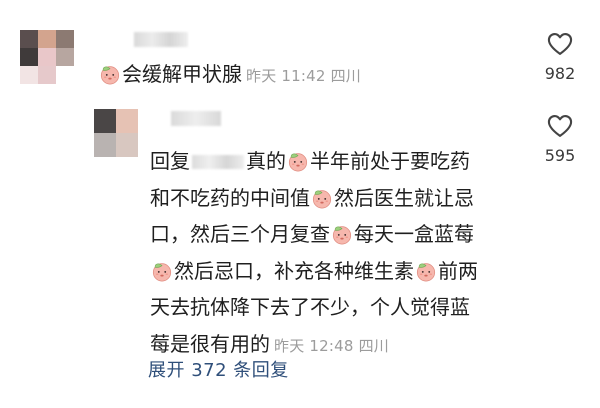  I want to click on reply-line: 莓是很有用的, so click(210, 343).